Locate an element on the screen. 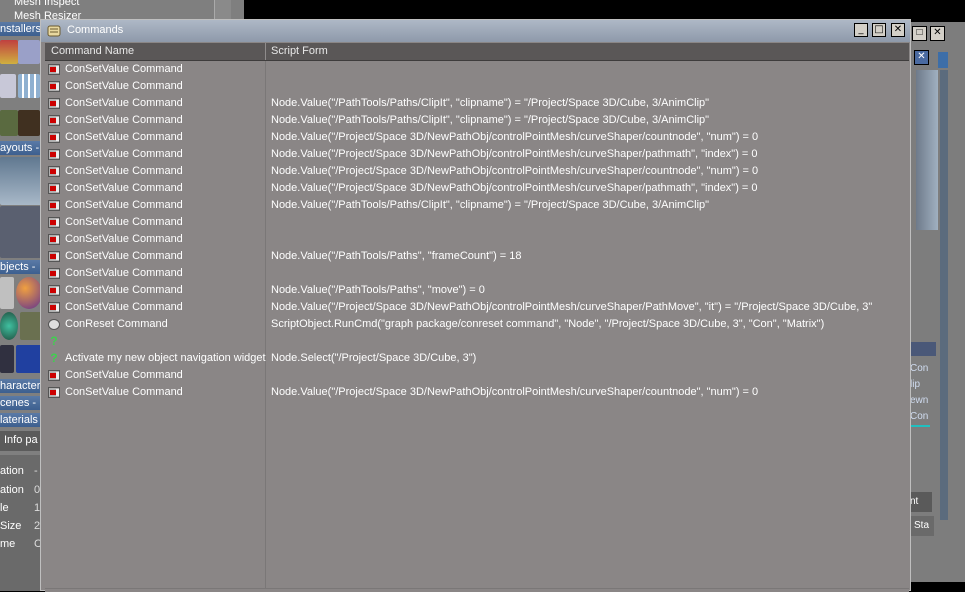  column-resize-handle is located at coordinates (265, 51).